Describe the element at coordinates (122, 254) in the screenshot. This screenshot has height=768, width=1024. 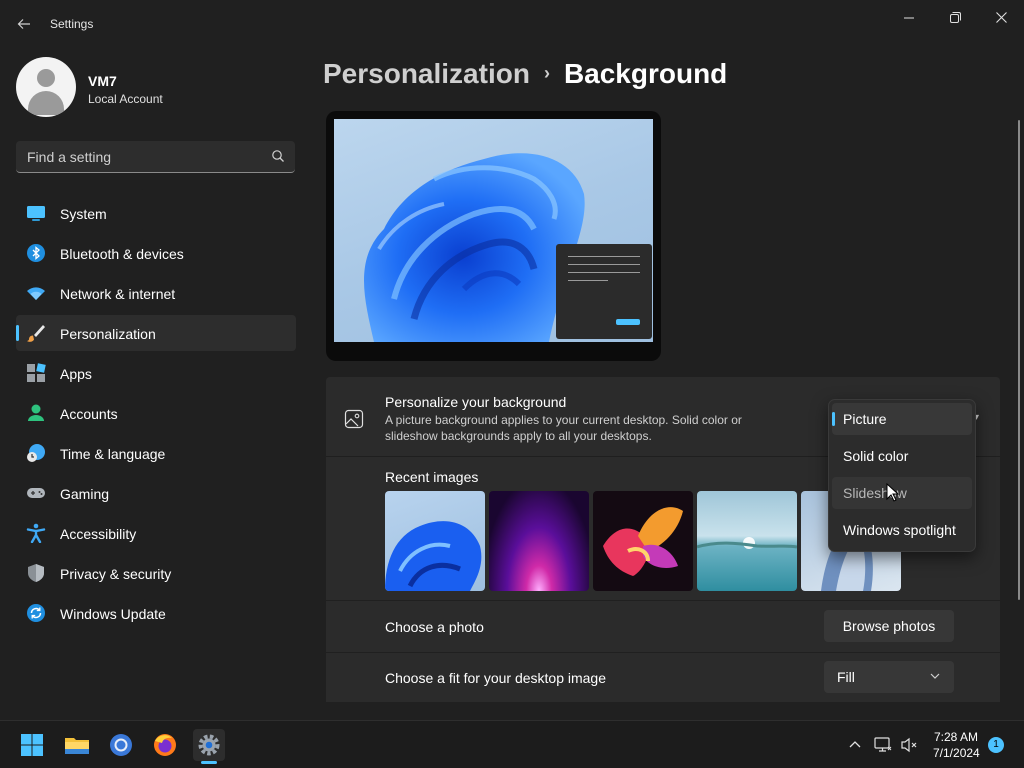
I see `sidebar-item-label: Bluetooth & devices` at that location.